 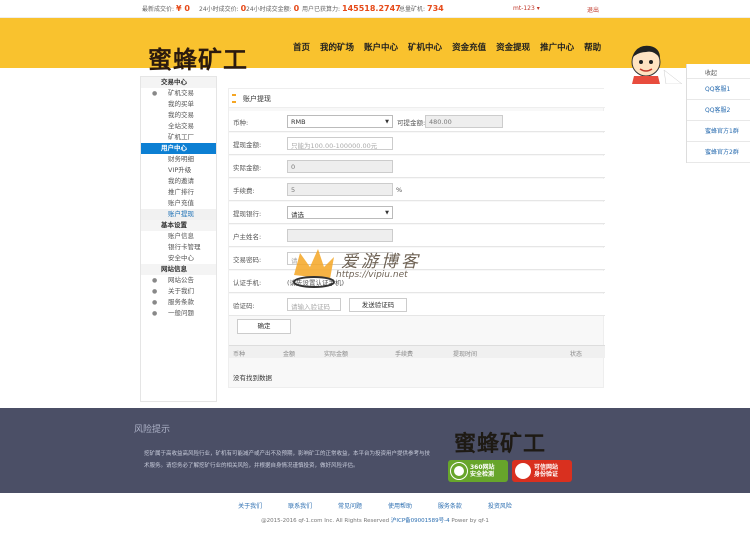 I want to click on nav-deposit: 资金充值, so click(x=469, y=47).